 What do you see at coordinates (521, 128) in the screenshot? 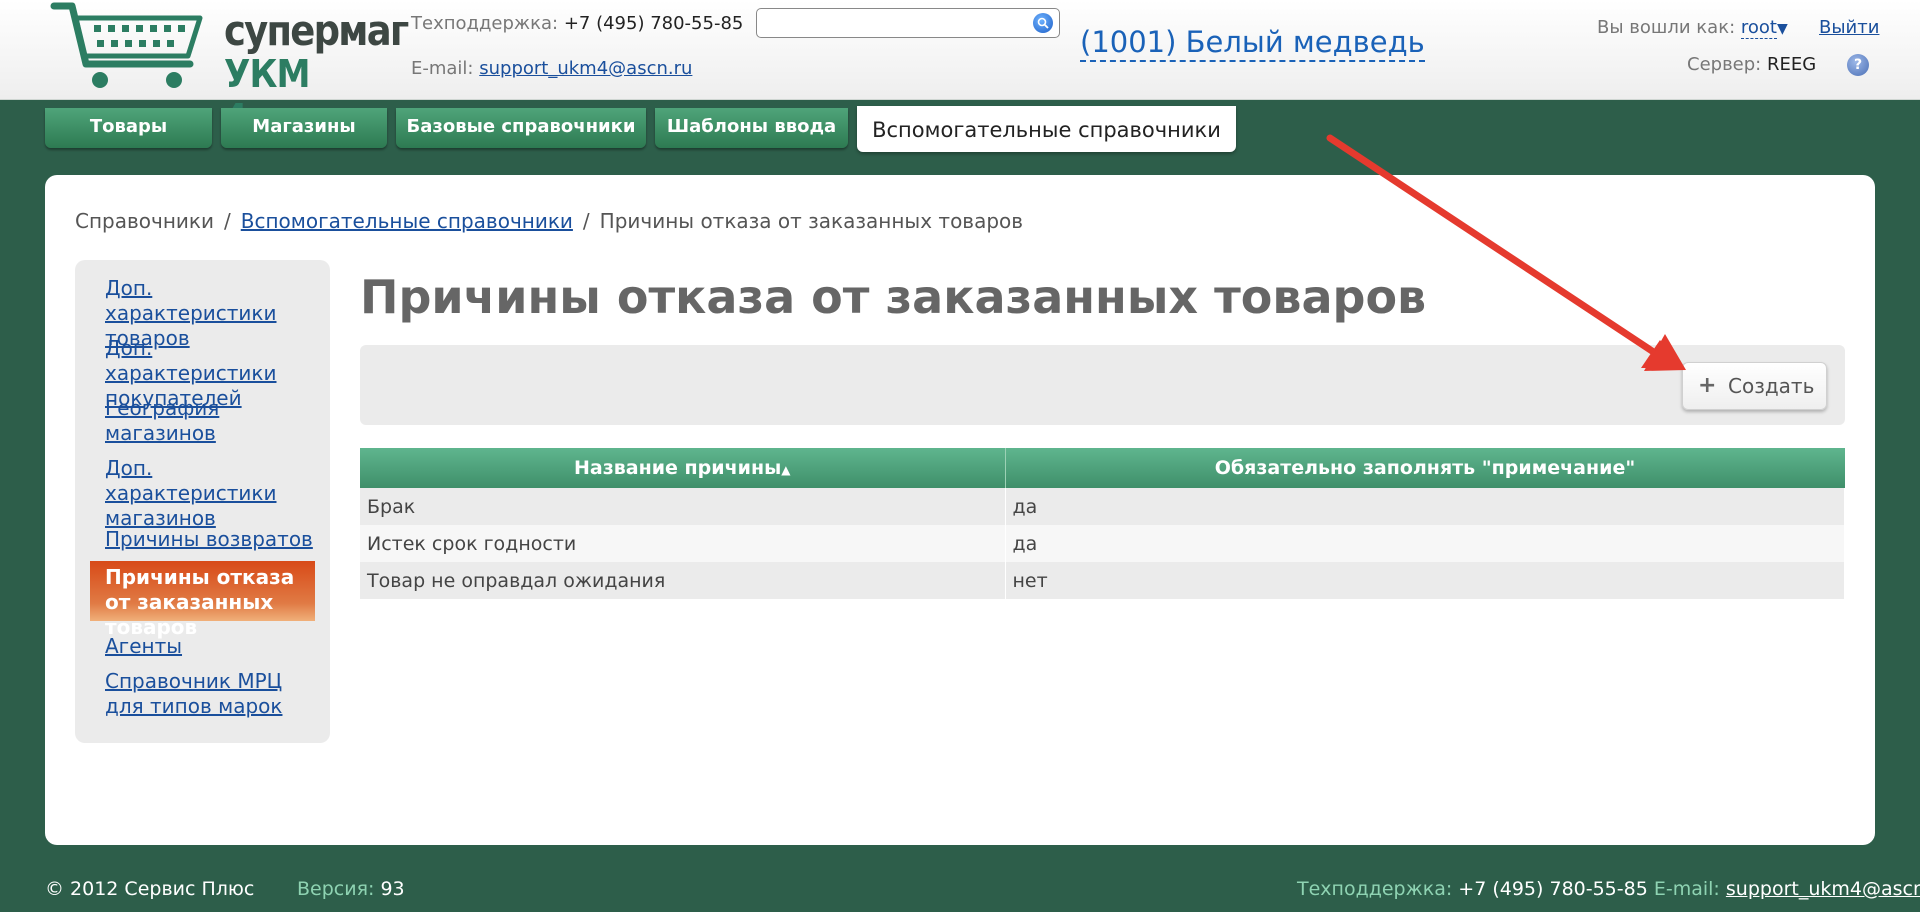
I see `tab-base-references: Базовые справочники` at bounding box center [521, 128].